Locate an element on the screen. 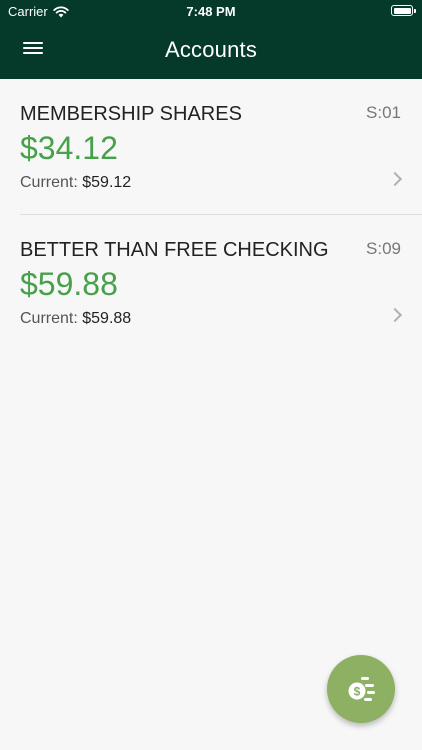  battery-icon is located at coordinates (403, 10).